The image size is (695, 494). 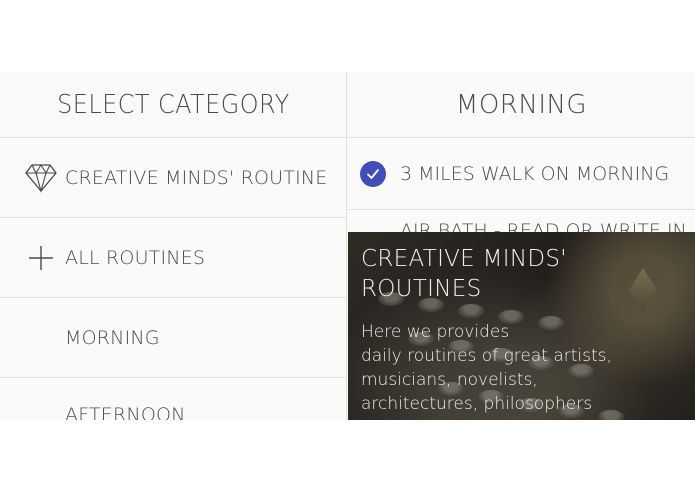 I want to click on routine-item-walk: 3 MILES WALK ON MORNING, so click(x=521, y=174).